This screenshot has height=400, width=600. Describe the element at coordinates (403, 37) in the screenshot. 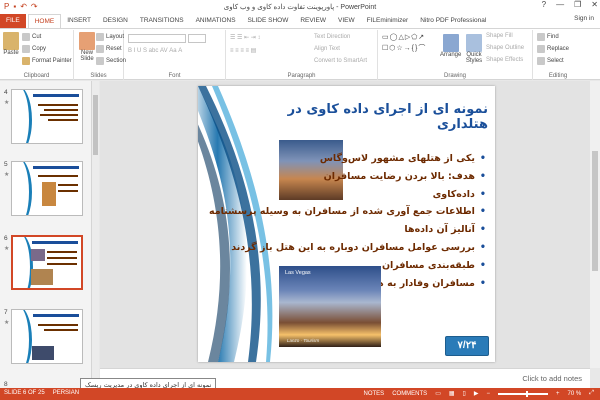

I see `shapes-gallery: ▭◯△▷⬠↗` at that location.